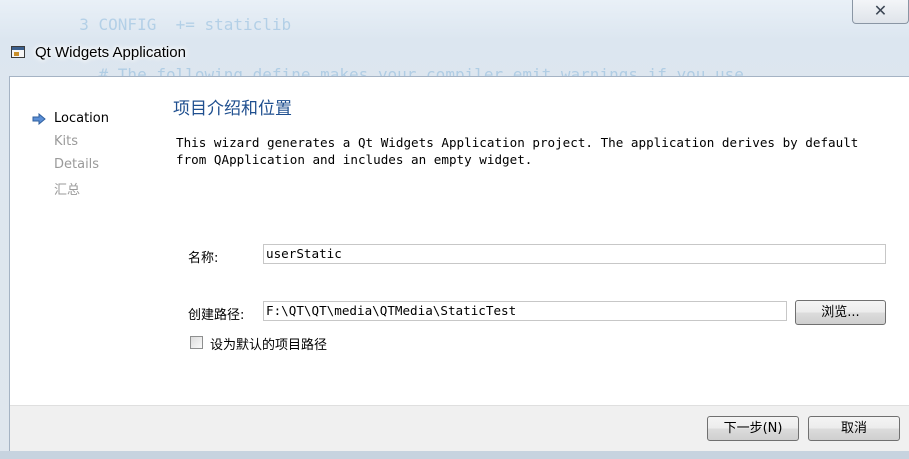 The width and height of the screenshot is (909, 459). Describe the element at coordinates (18, 52) in the screenshot. I see `app-window-icon` at that location.